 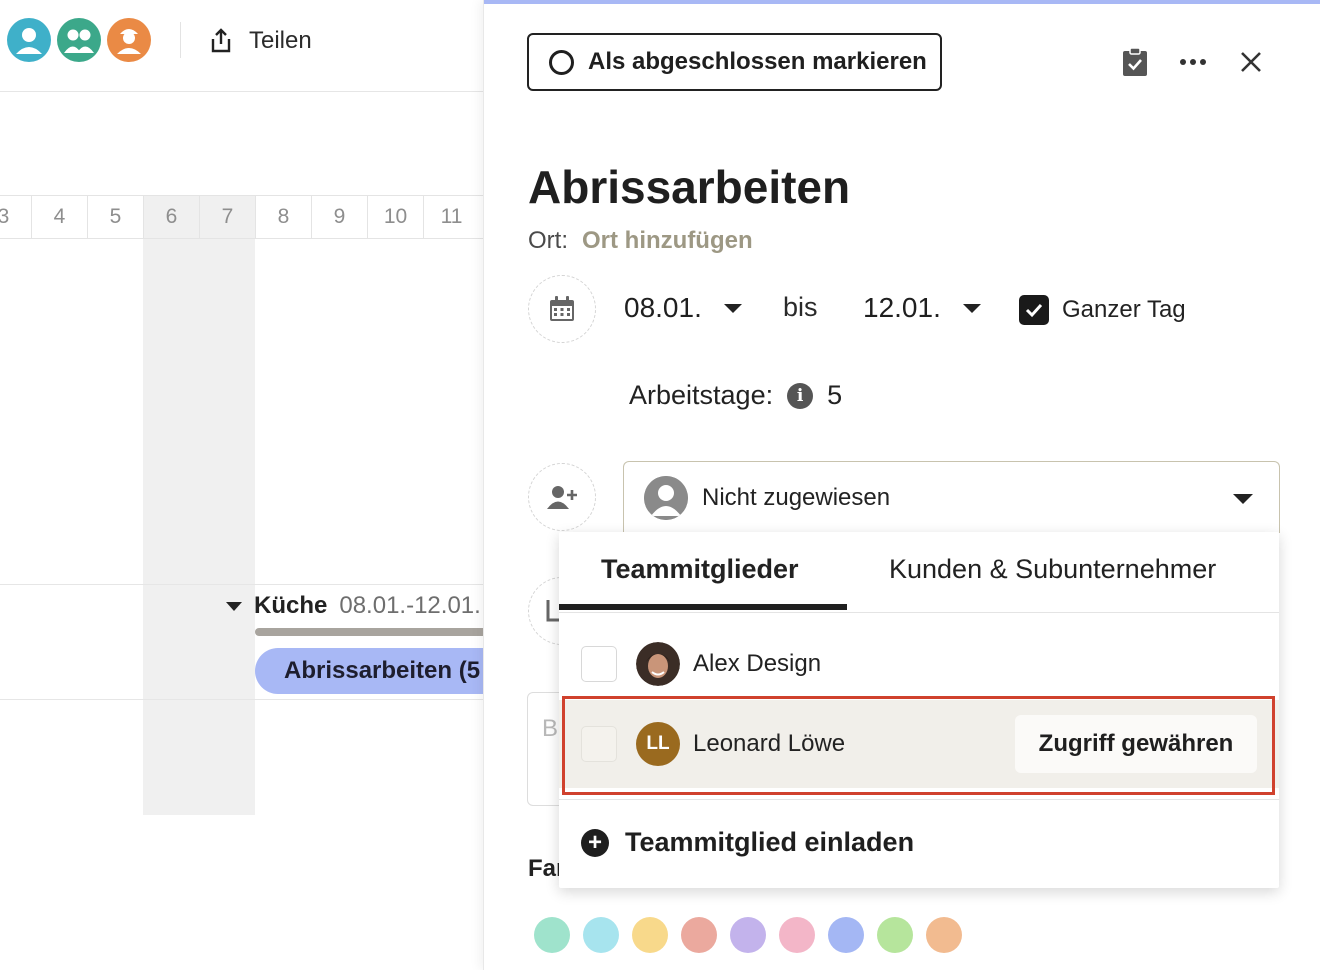 I want to click on until-label: bis, so click(x=800, y=307).